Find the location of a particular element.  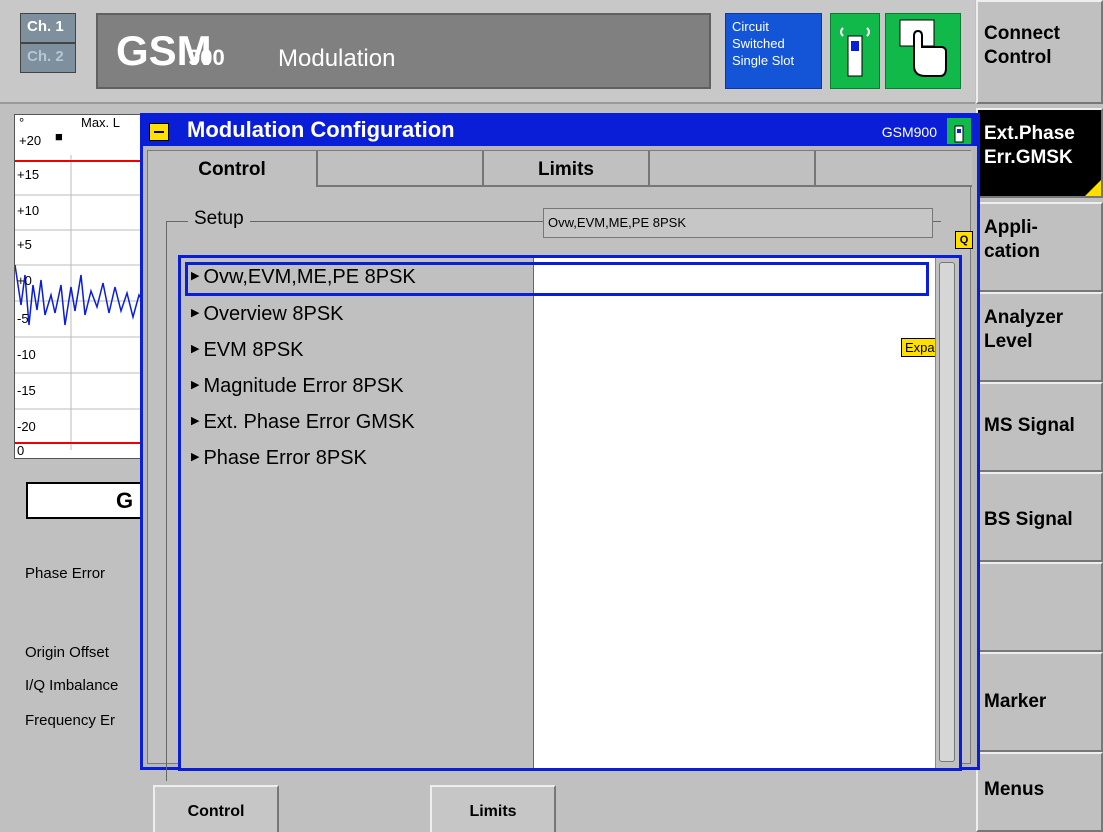

graph-tick: -5 is located at coordinates (23, 318).